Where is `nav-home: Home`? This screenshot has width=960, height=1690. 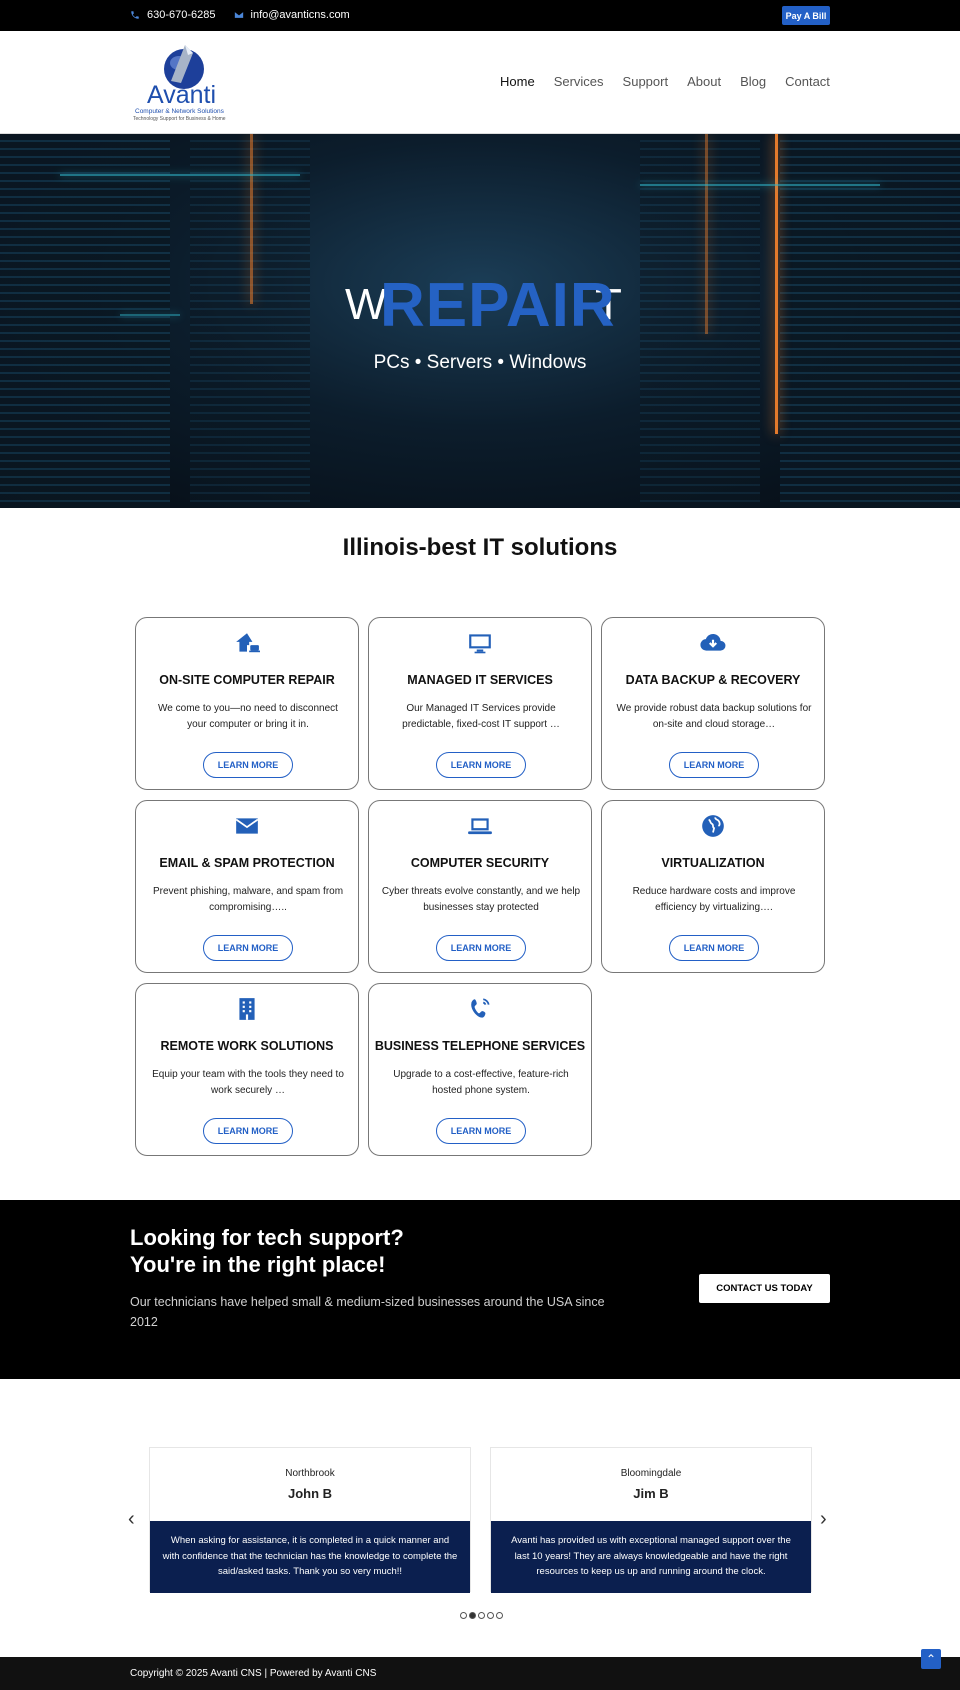 nav-home: Home is located at coordinates (517, 81).